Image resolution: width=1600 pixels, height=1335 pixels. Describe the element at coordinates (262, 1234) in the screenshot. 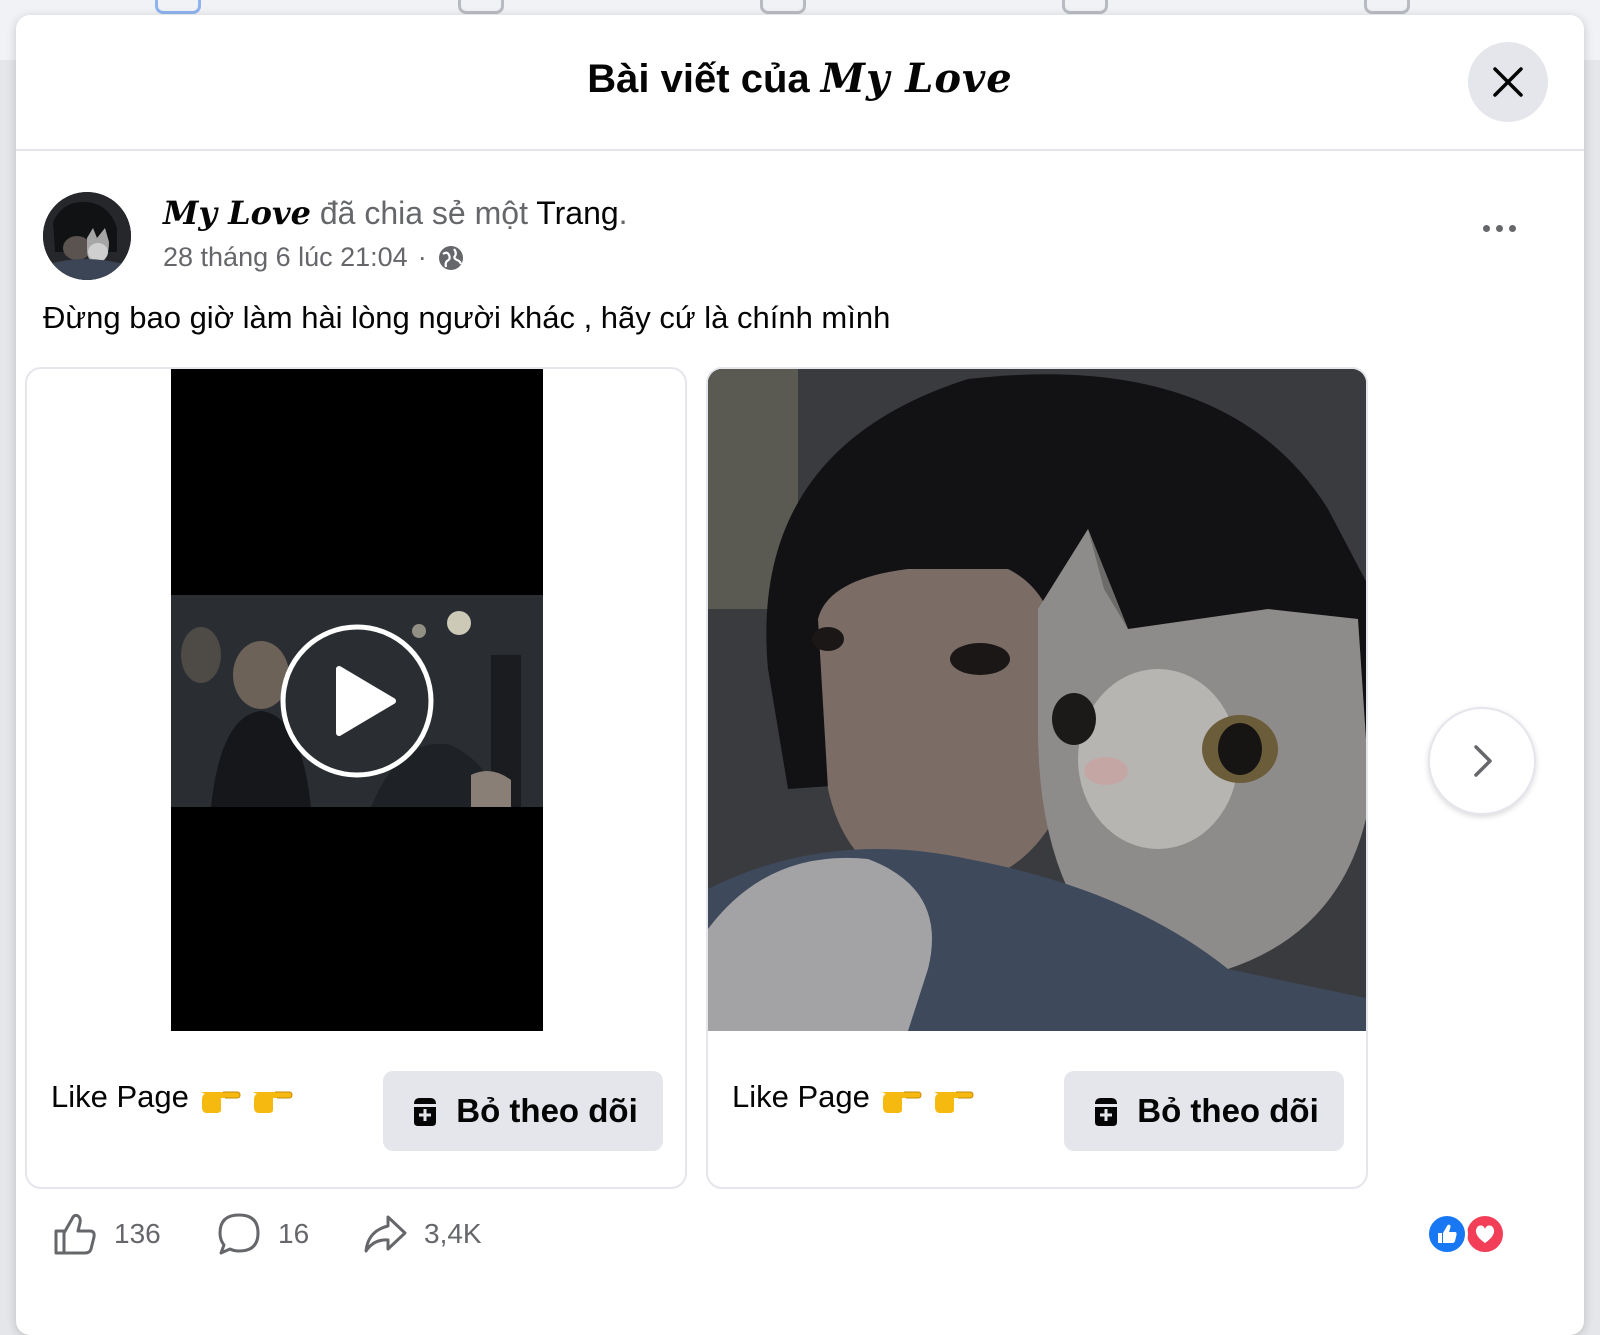

I see `comment-action: 16` at that location.